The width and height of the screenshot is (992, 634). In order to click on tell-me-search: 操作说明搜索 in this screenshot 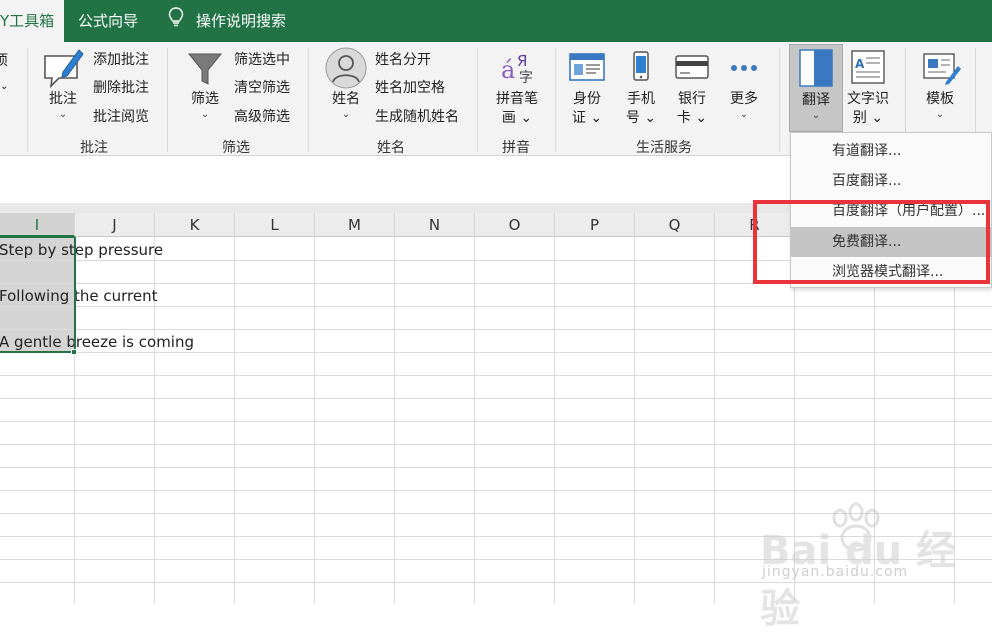, I will do `click(227, 21)`.